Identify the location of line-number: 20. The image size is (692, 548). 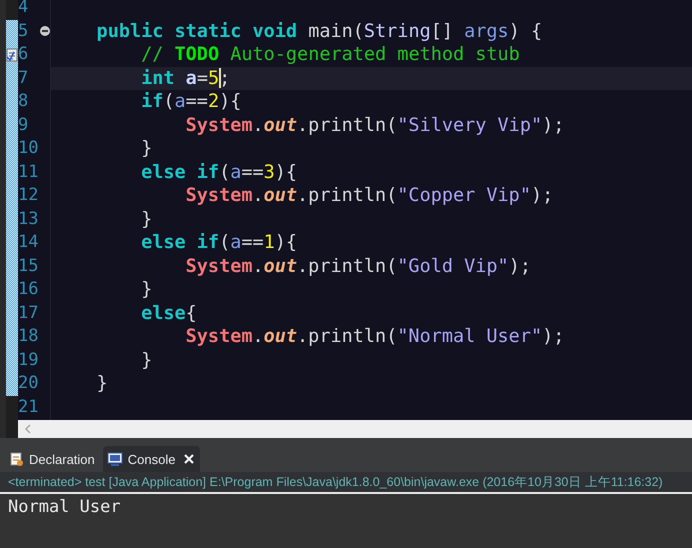
(28, 383).